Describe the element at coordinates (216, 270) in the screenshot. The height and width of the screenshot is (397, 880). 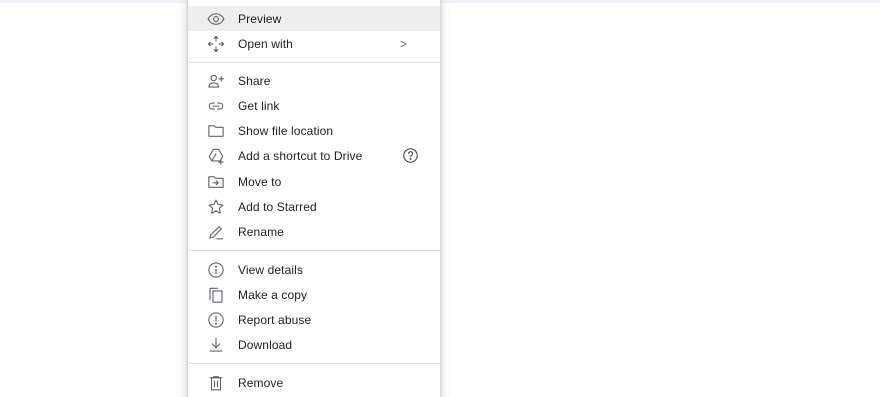
I see `info-icon` at that location.